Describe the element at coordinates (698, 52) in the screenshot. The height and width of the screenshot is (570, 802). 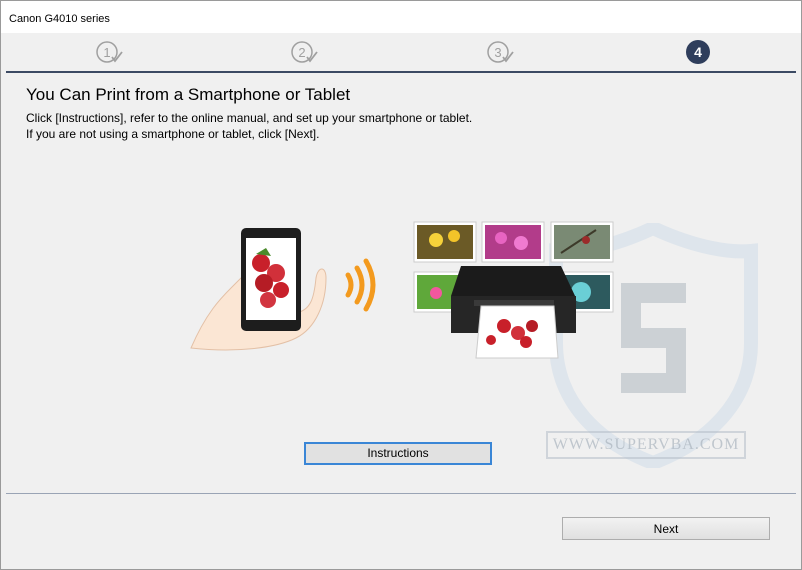
I see `step-4-active: 4` at that location.